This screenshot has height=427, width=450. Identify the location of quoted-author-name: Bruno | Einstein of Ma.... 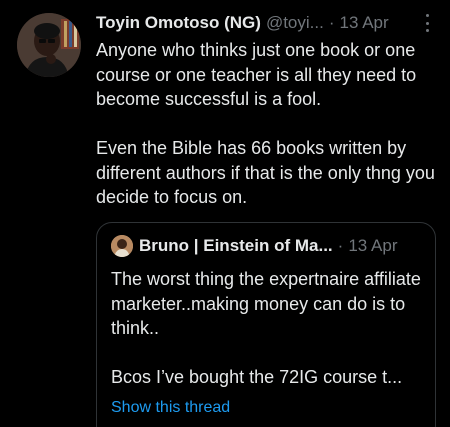
(236, 245).